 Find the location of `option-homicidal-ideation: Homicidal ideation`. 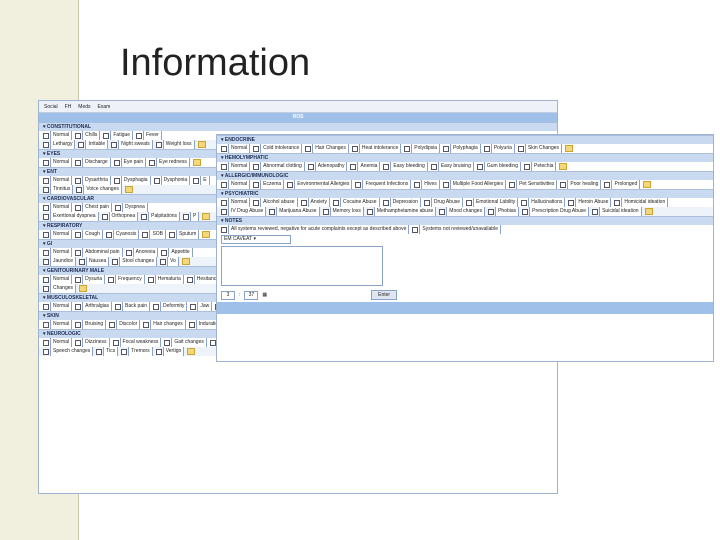

option-homicidal-ideation: Homicidal ideation is located at coordinates (641, 202).